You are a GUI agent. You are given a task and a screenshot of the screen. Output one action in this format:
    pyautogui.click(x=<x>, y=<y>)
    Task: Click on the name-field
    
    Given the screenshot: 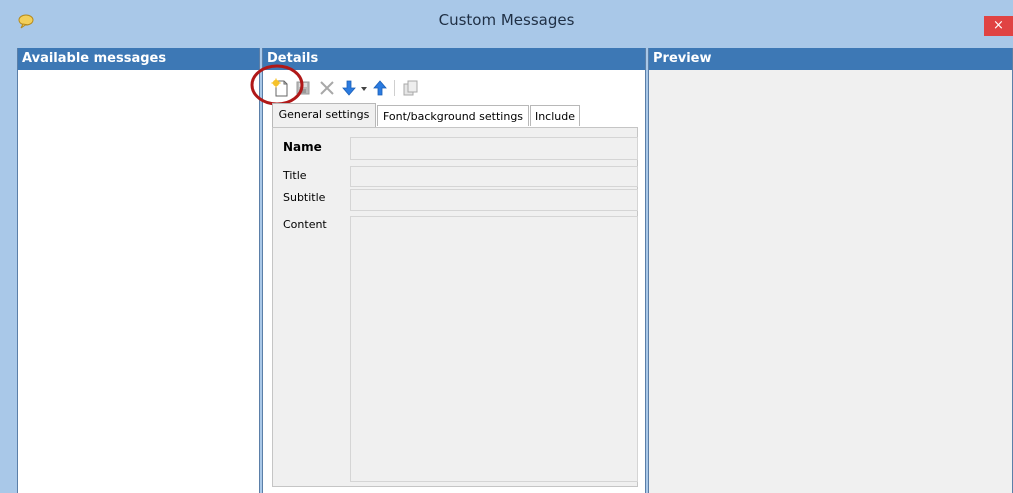 What is the action you would take?
    pyautogui.click(x=494, y=148)
    